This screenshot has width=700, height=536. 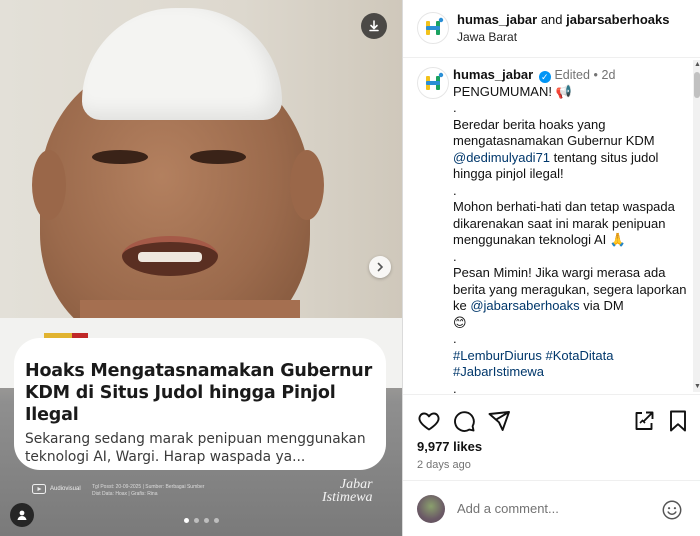 I want to click on caption-username: humas_jabar, so click(x=493, y=74).